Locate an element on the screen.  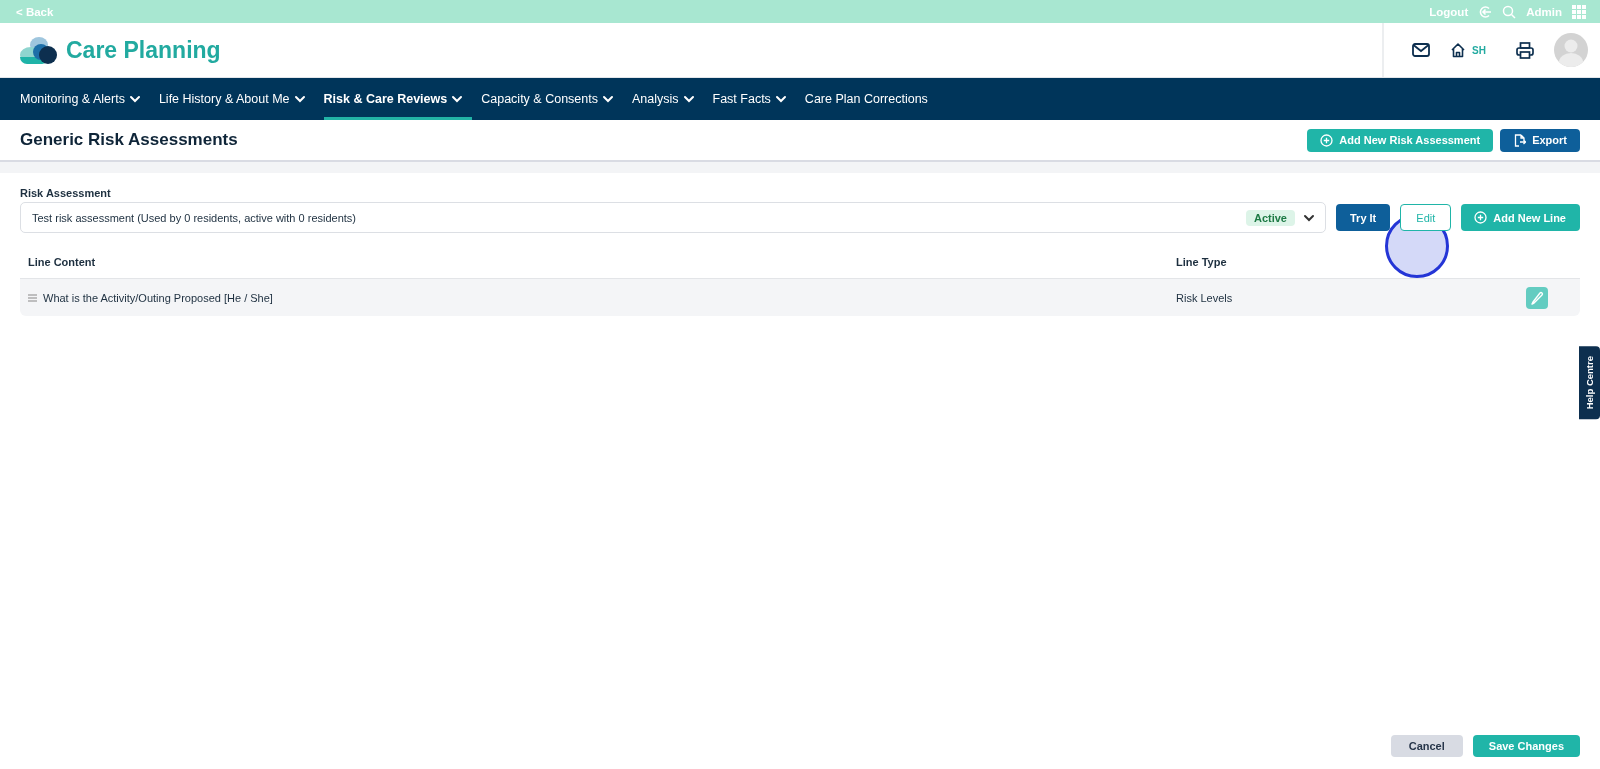
chevron-down-icon is located at coordinates (1309, 217).